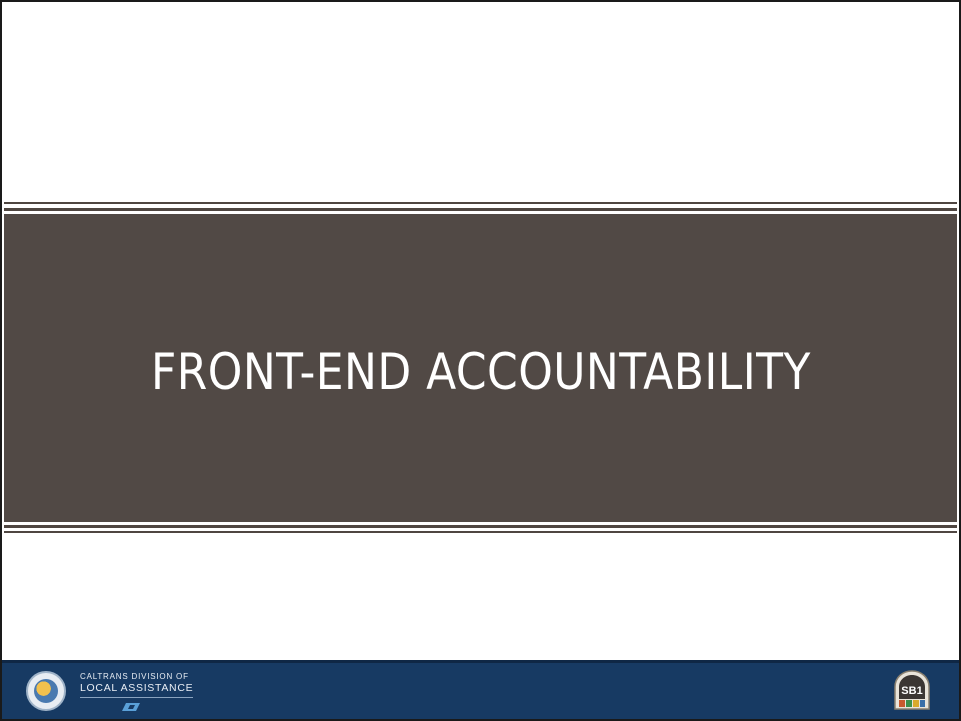 This screenshot has height=721, width=961. What do you see at coordinates (480, 209) in the screenshot?
I see `band-top-rule-inner` at bounding box center [480, 209].